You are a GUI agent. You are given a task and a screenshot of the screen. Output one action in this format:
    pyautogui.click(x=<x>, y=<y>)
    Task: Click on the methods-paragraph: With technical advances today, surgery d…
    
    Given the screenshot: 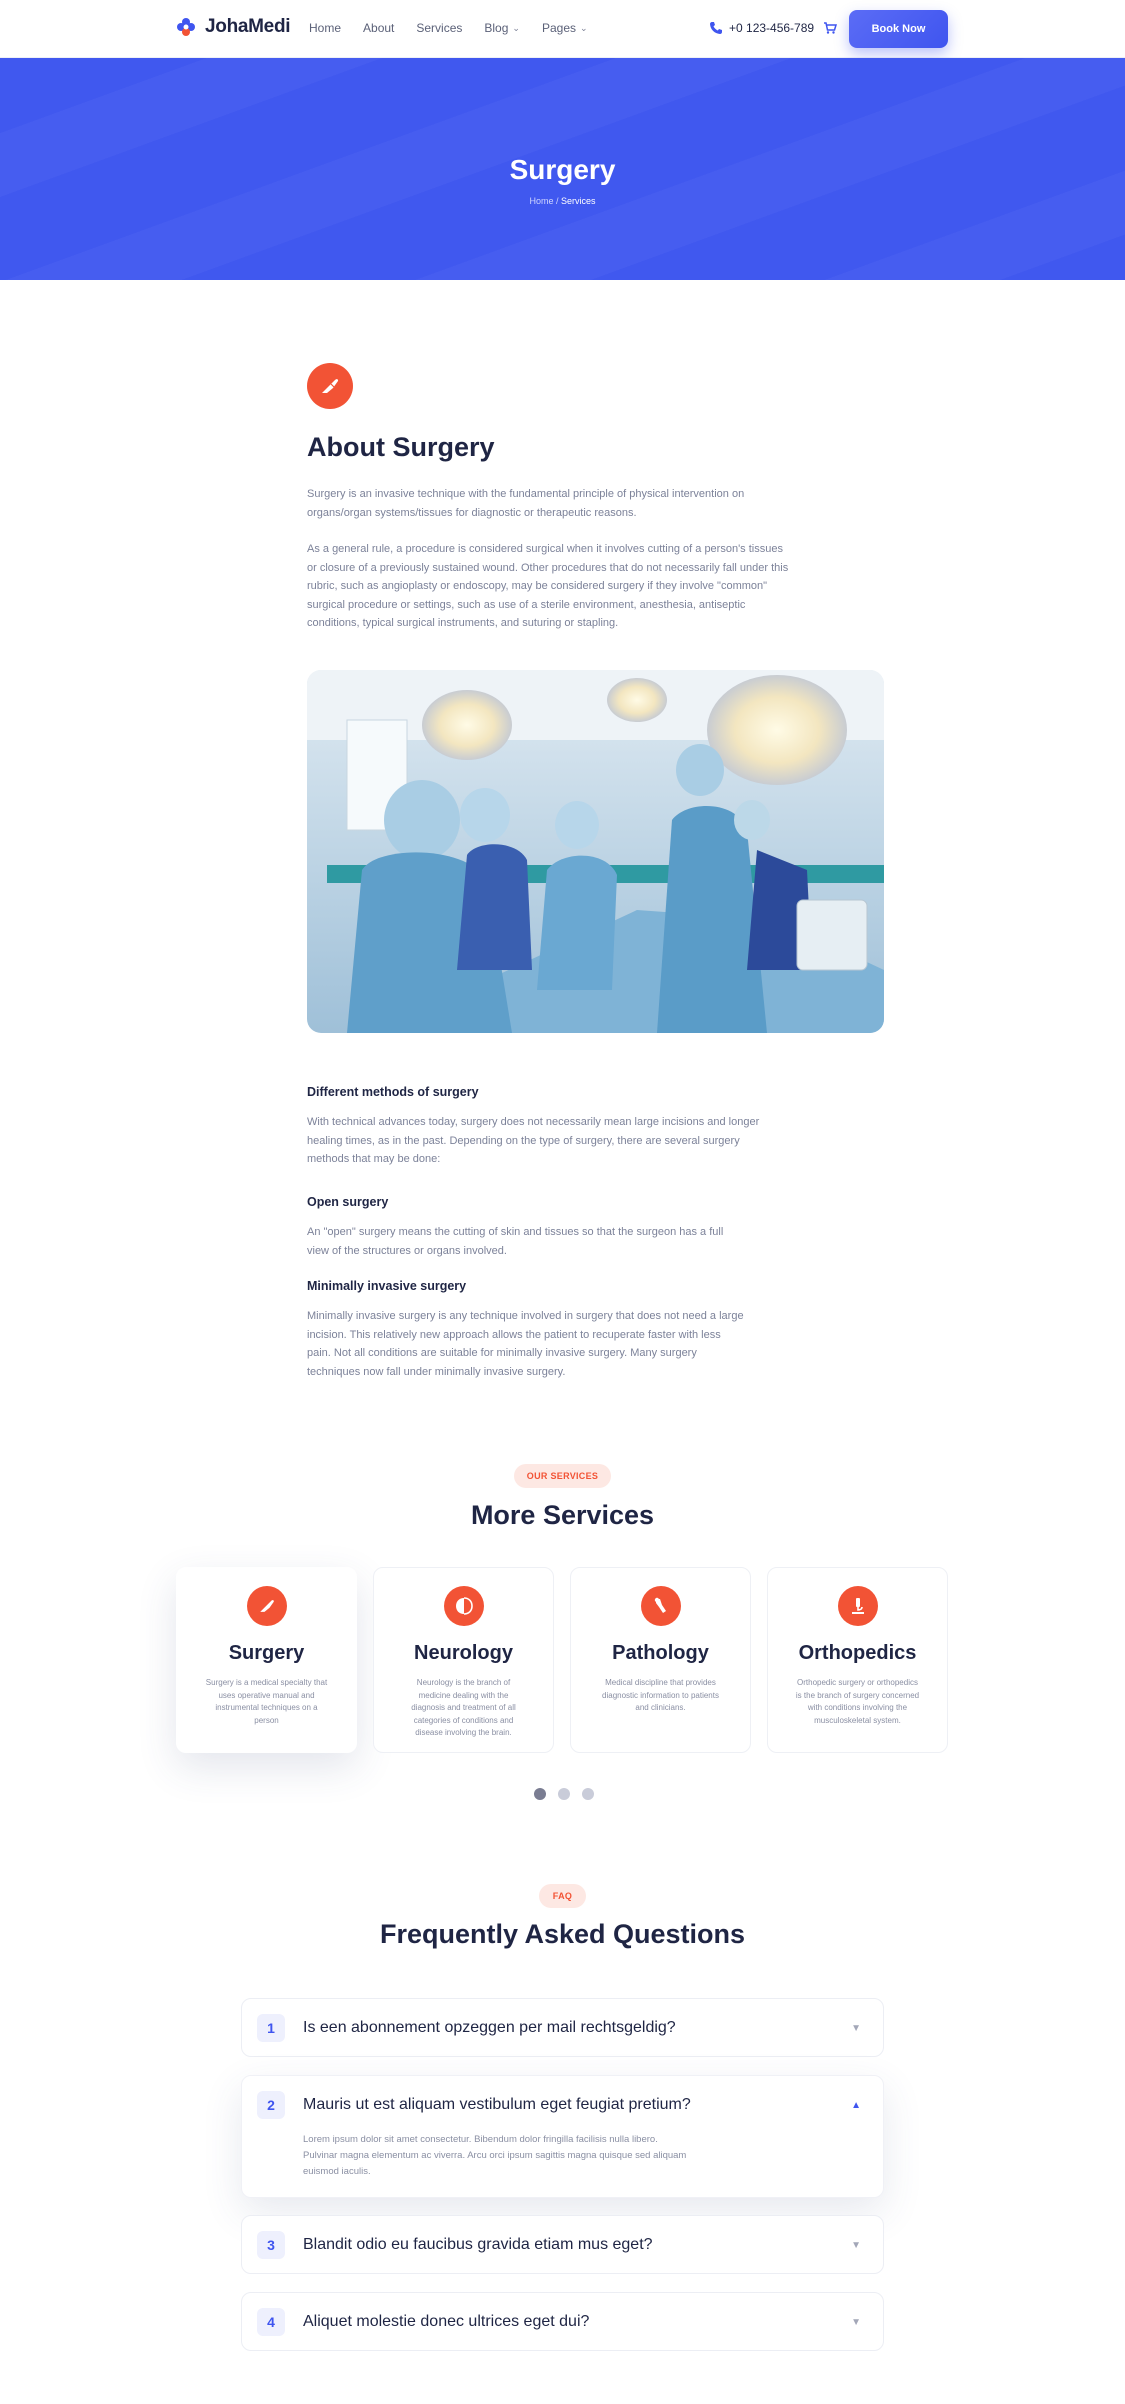 What is the action you would take?
    pyautogui.click(x=533, y=1140)
    